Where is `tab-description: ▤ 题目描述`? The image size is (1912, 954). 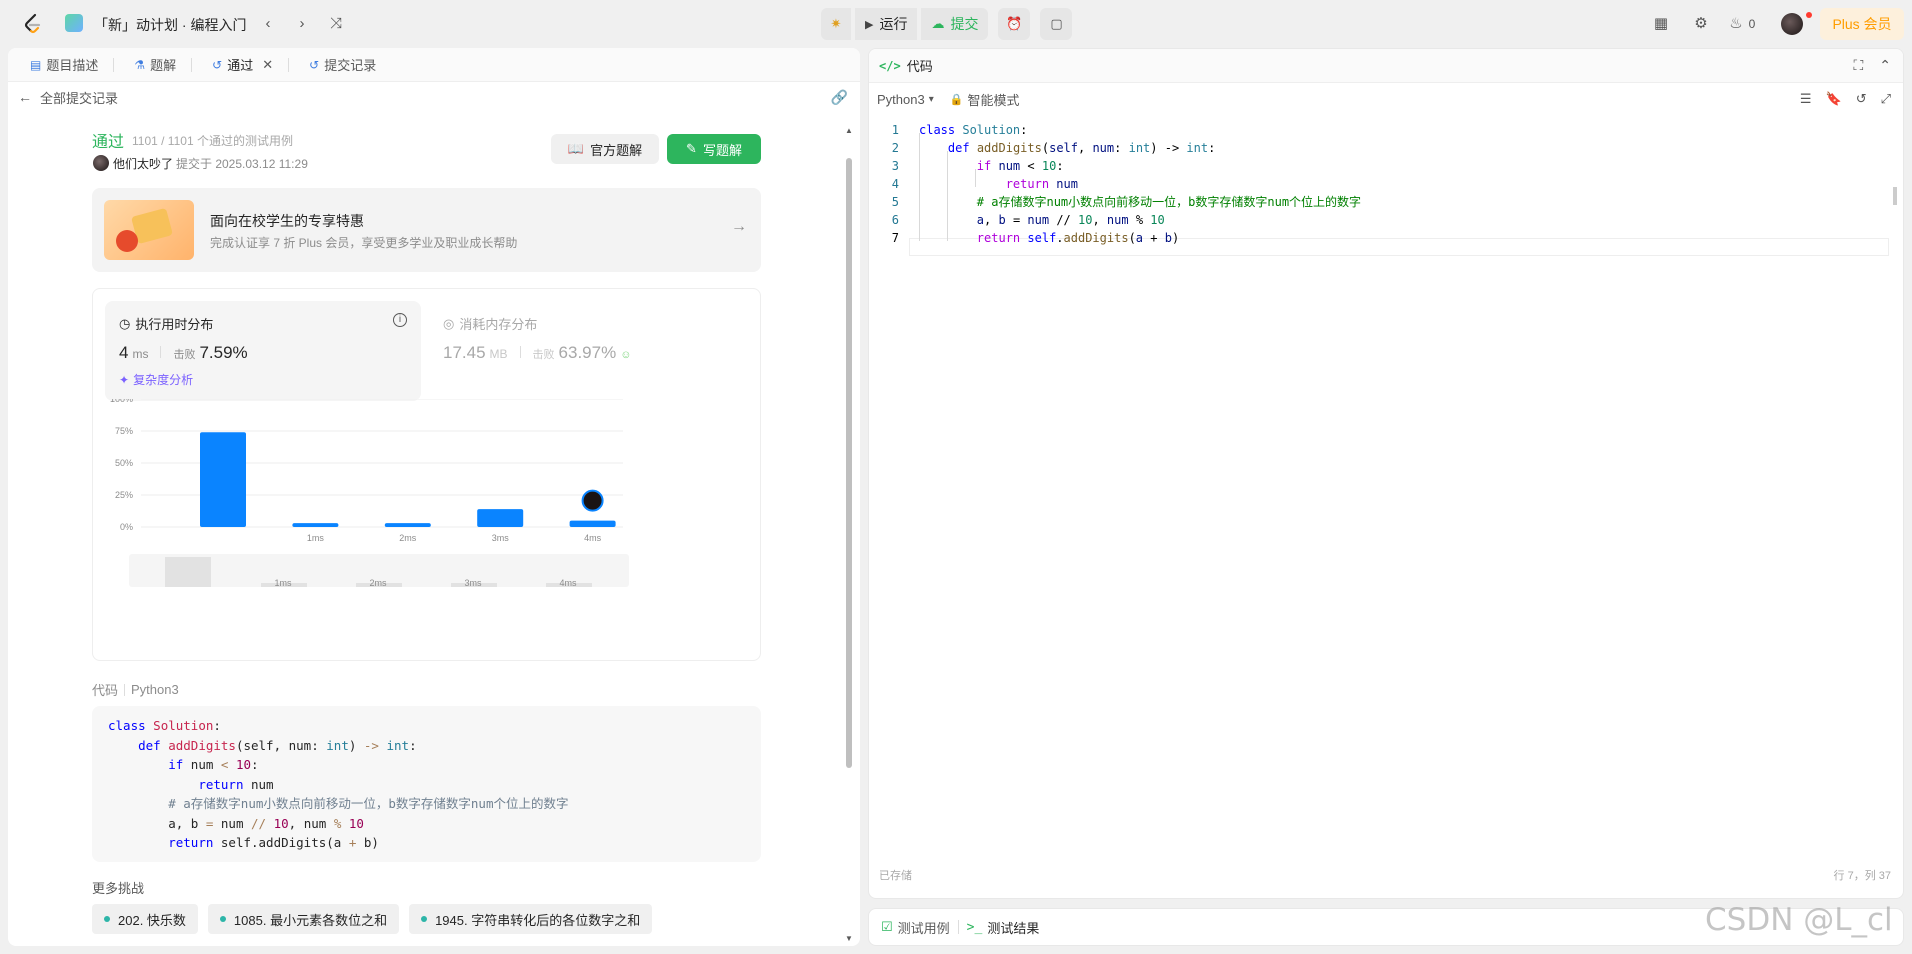
tab-description: ▤ 题目描述 is located at coordinates (72, 65).